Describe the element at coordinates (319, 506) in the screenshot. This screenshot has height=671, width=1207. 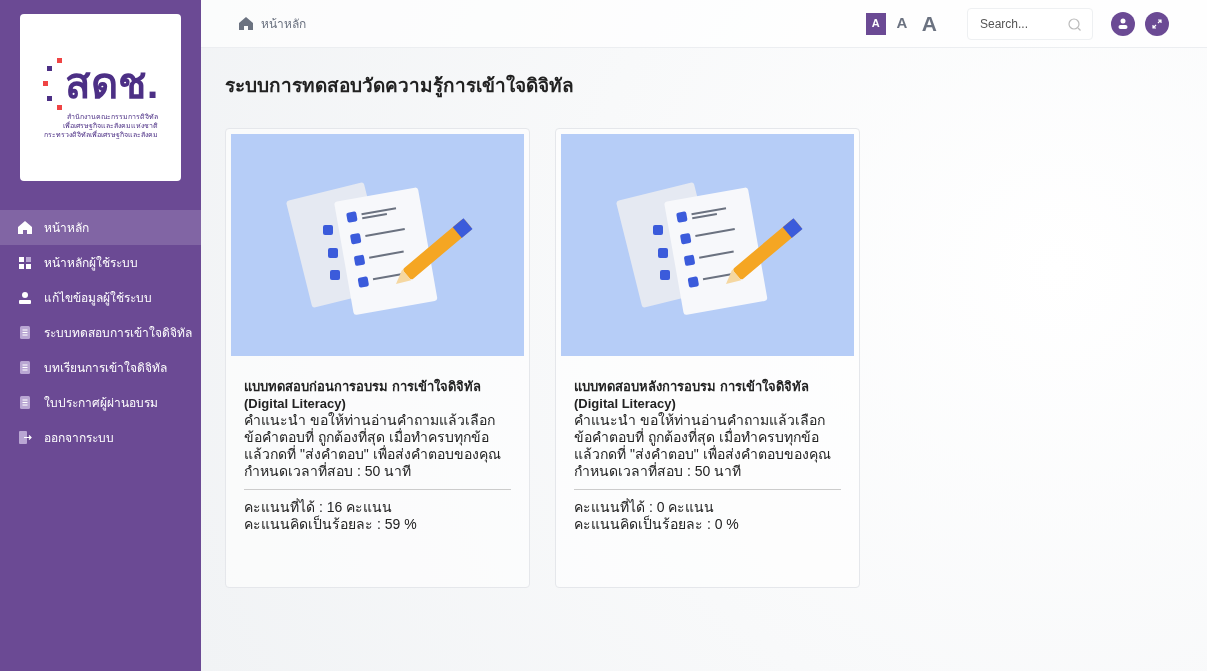
I see `score-text: คะแนนที่ได้ : 16 คะแนน` at that location.